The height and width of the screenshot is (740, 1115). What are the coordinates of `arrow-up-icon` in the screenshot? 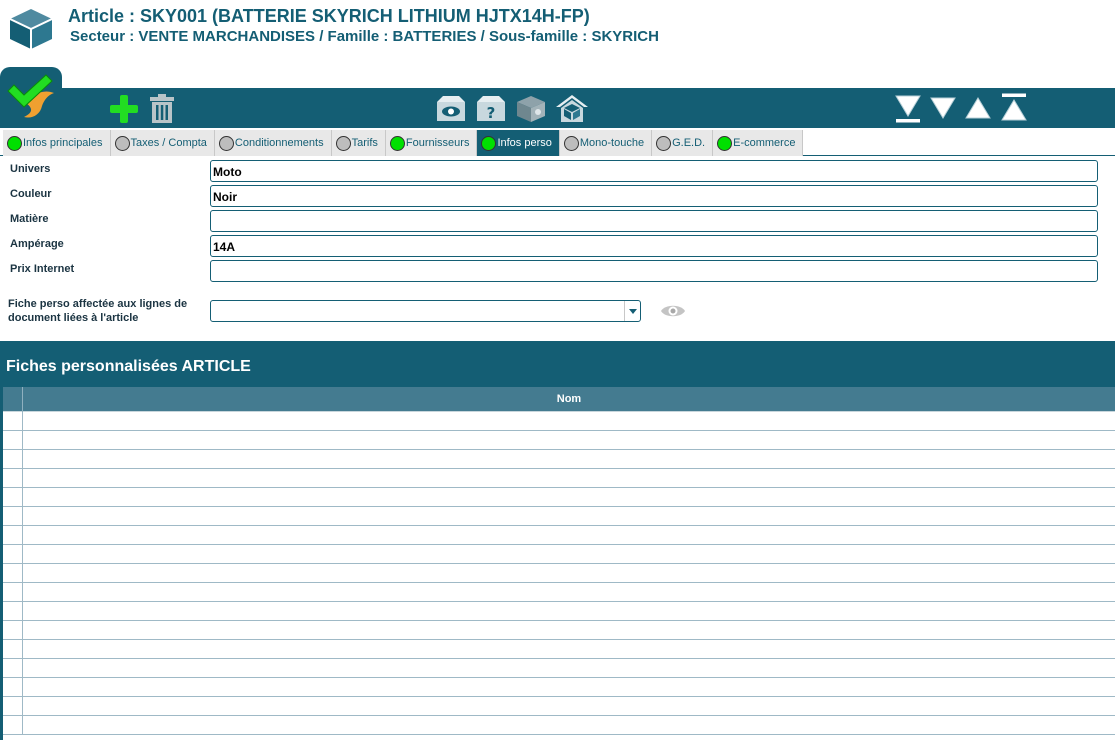 It's located at (978, 108).